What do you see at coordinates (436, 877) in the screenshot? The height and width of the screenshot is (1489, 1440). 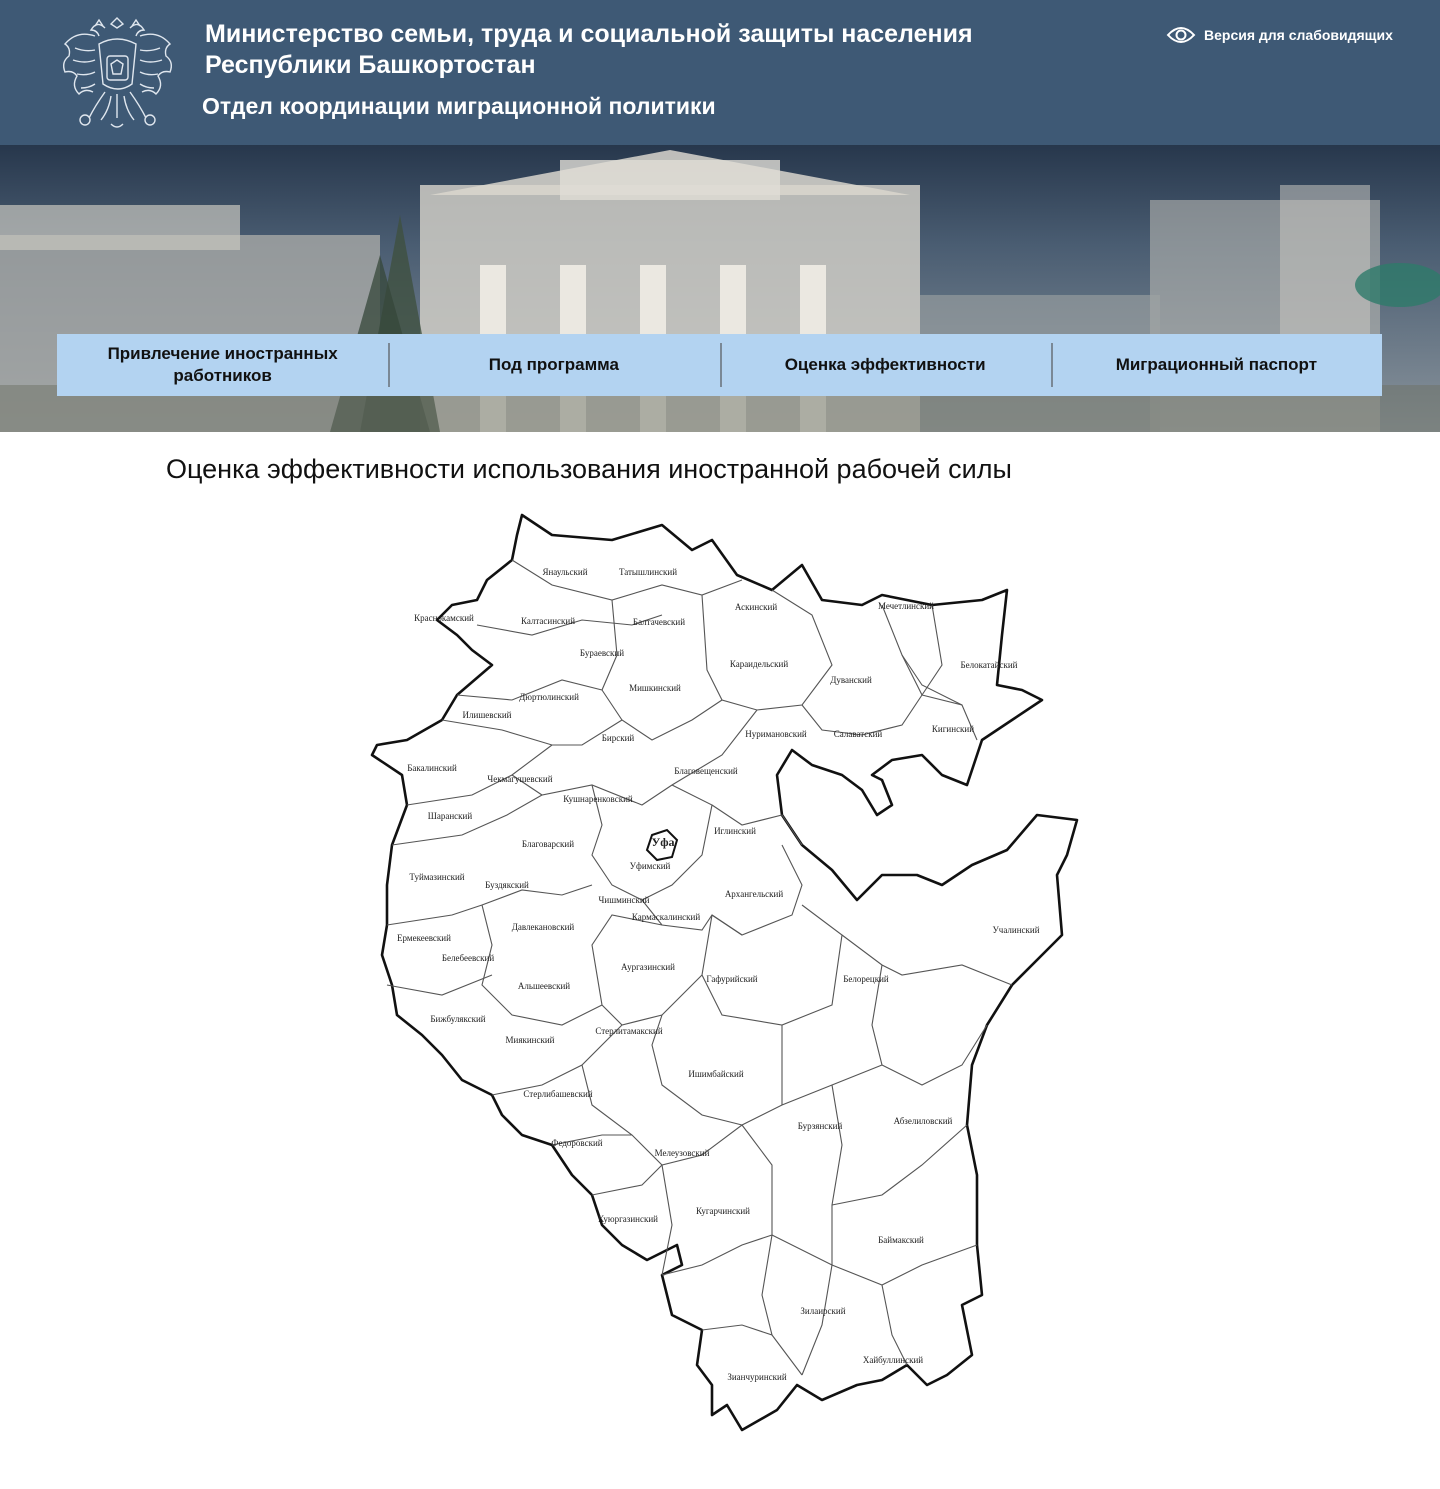 I see `district-label: Туймазинский` at bounding box center [436, 877].